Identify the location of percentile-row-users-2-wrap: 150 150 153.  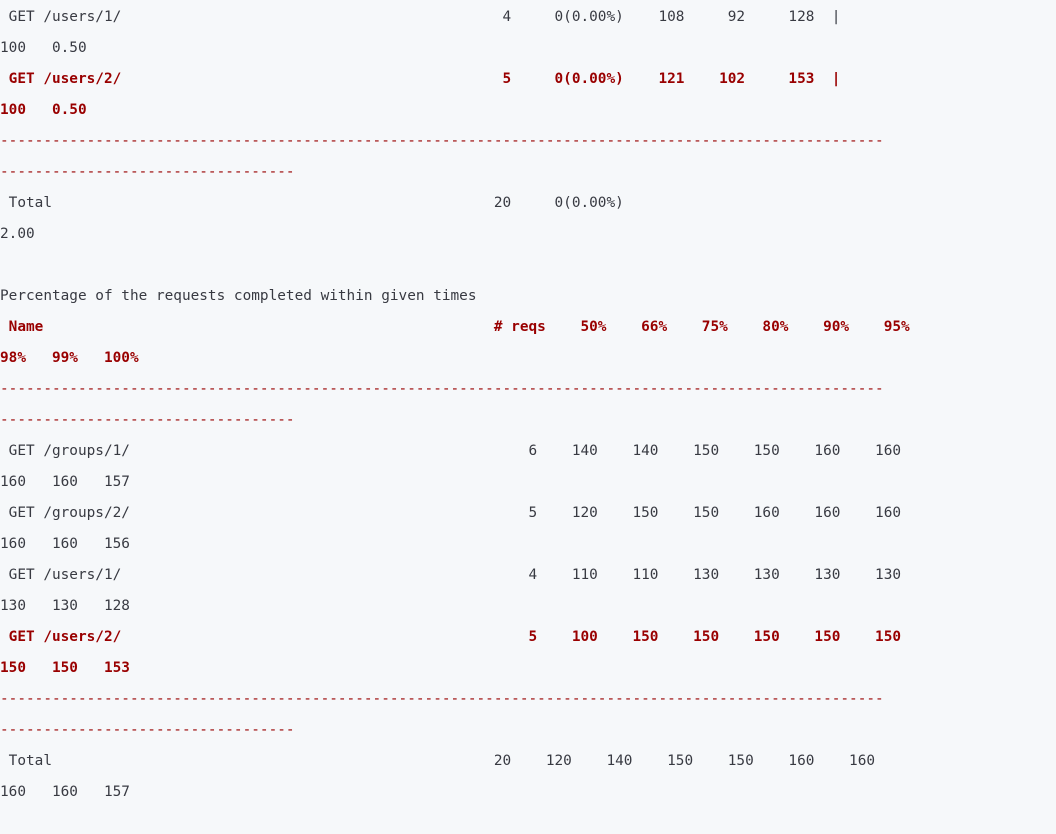
(65, 668).